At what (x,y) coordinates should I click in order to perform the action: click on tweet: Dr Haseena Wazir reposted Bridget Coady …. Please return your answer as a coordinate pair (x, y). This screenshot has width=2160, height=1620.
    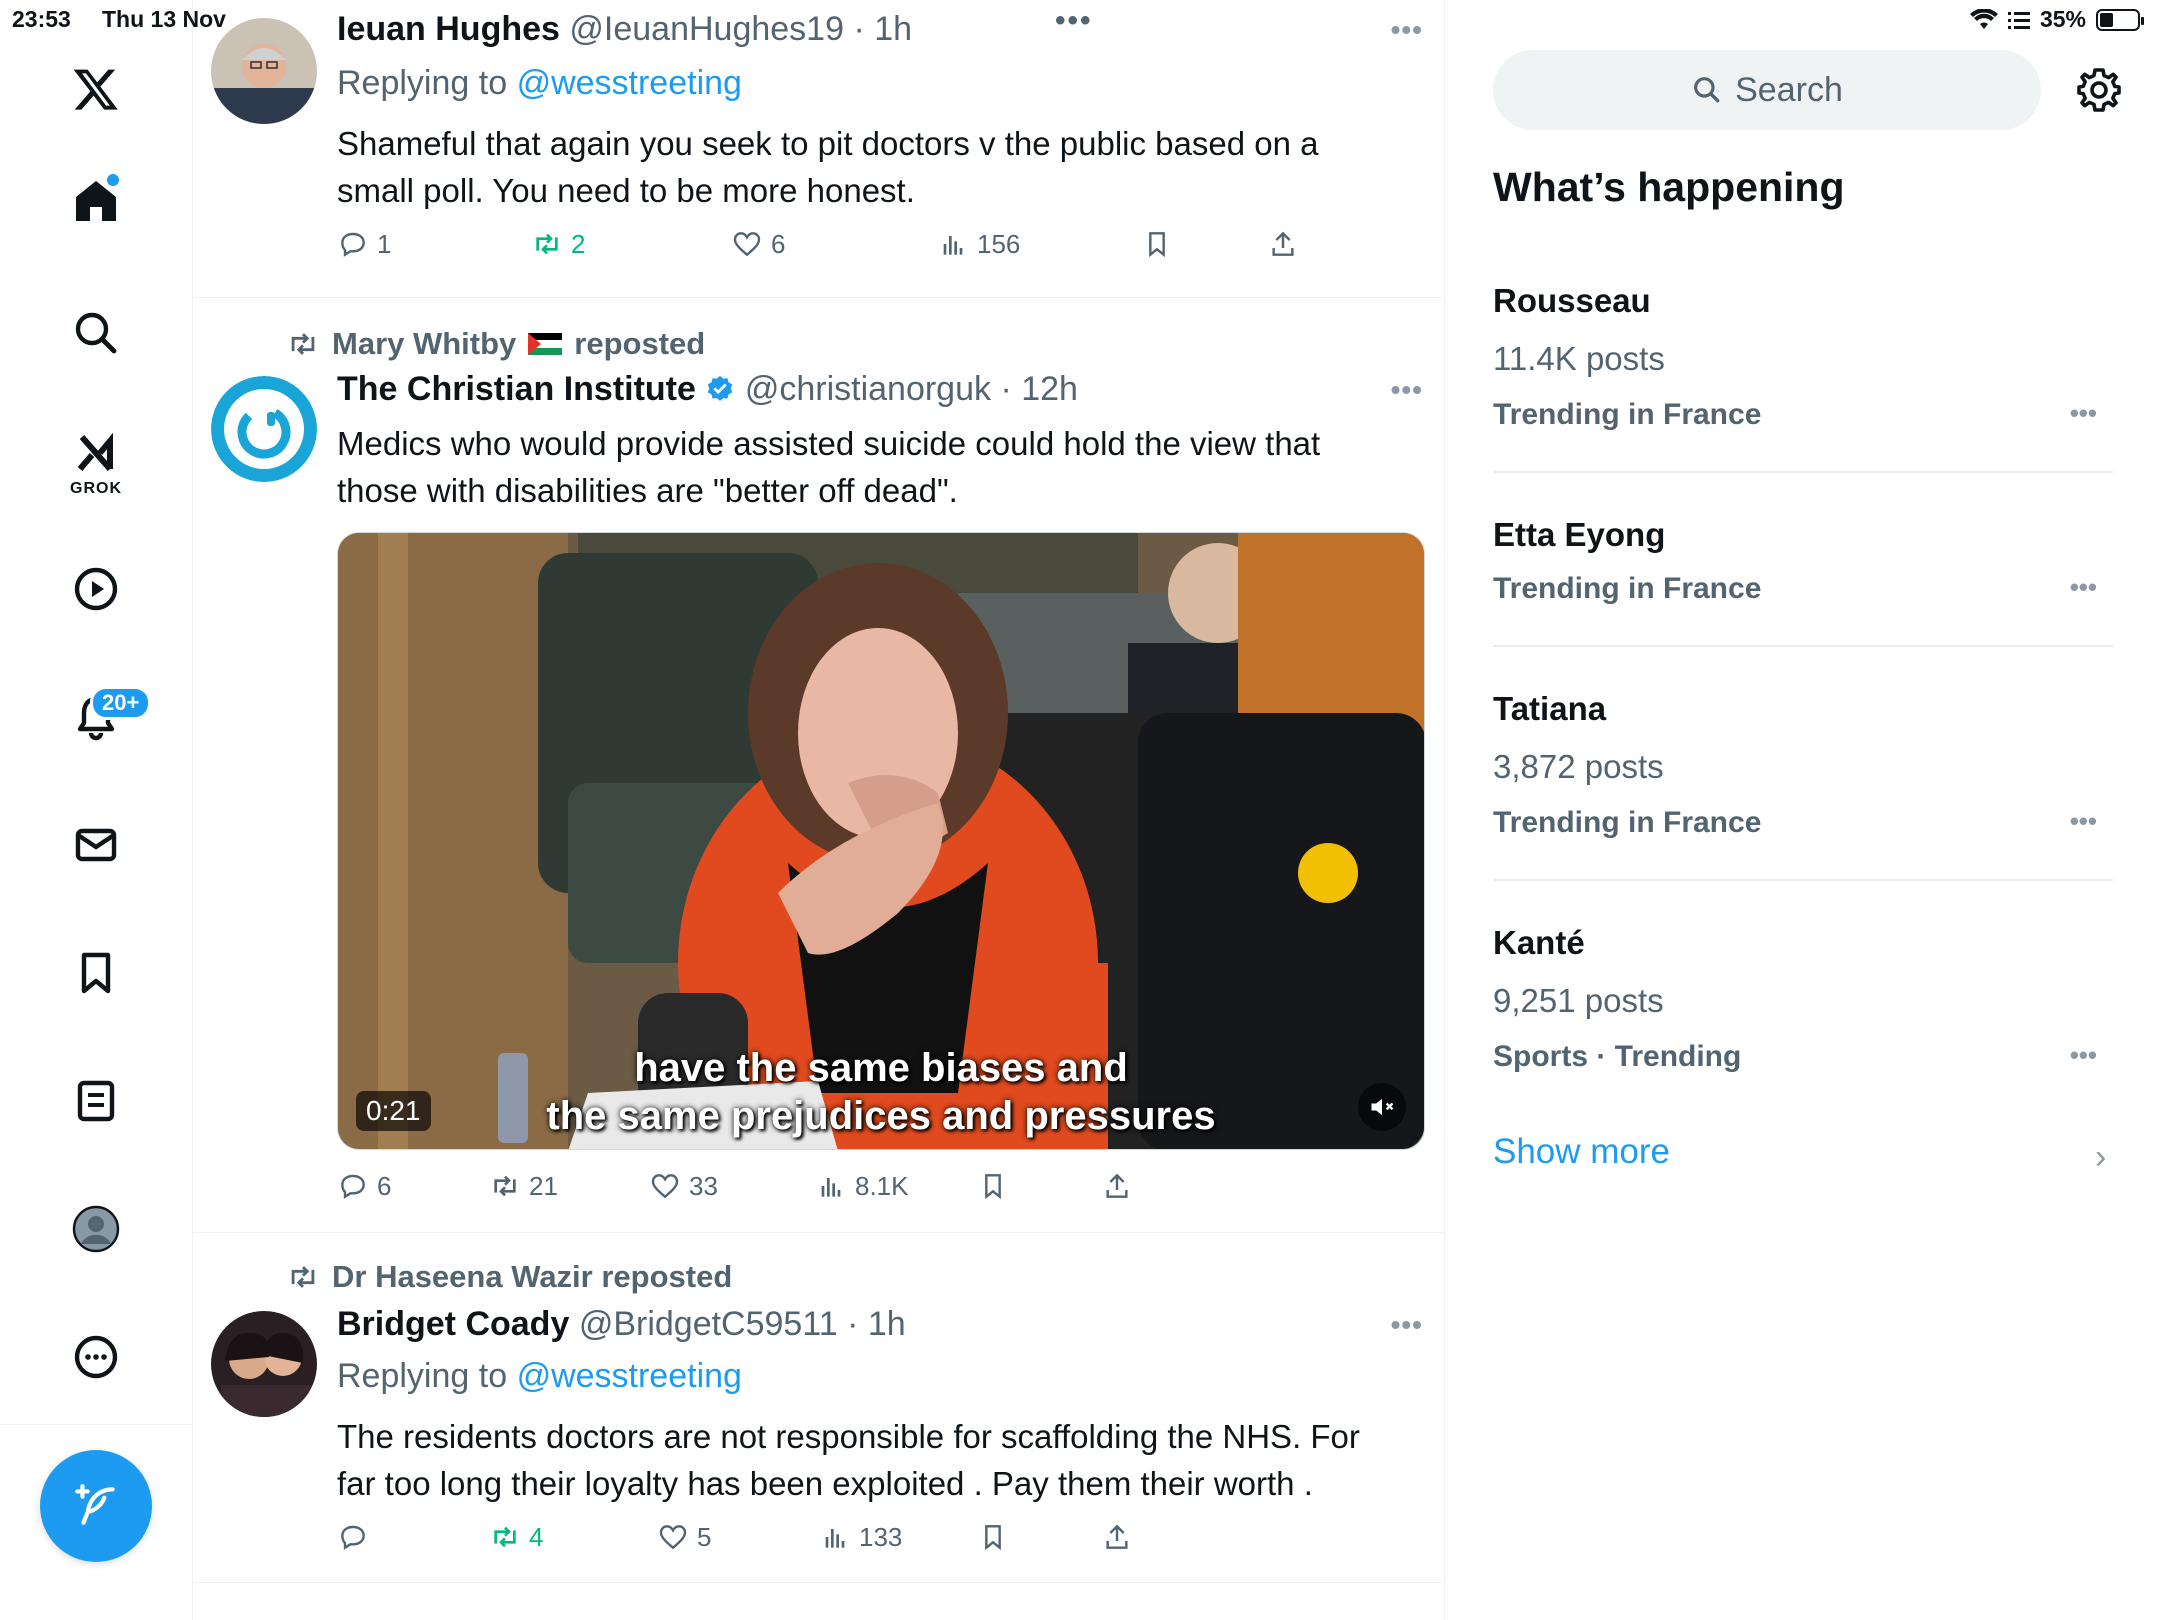
    Looking at the image, I should click on (818, 1408).